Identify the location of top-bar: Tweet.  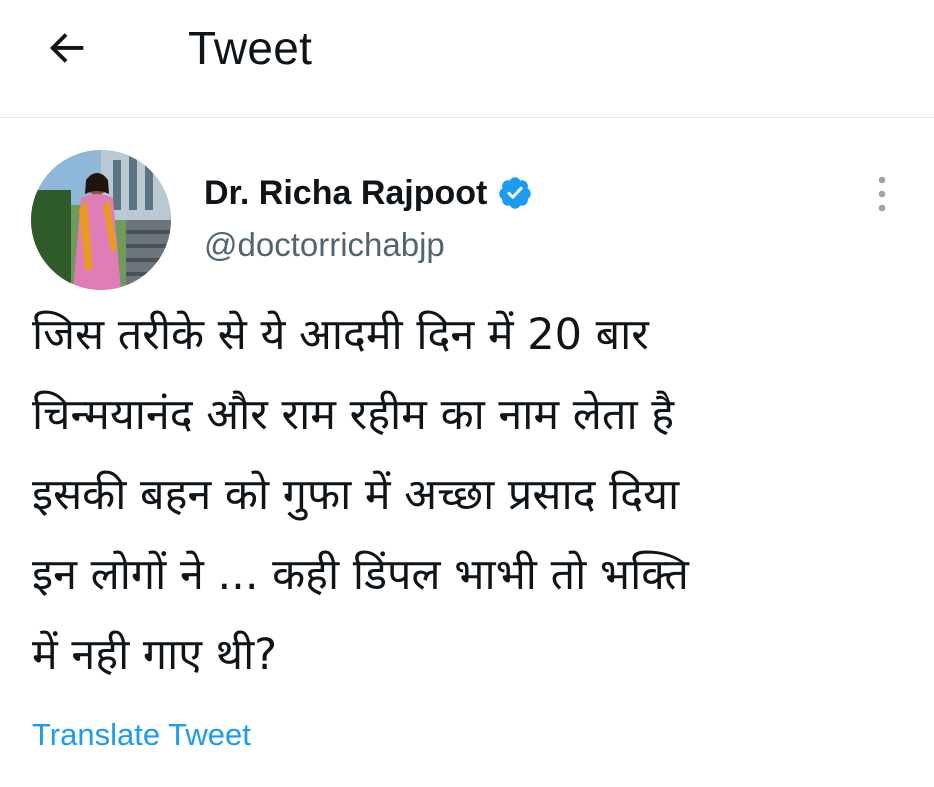
(467, 59).